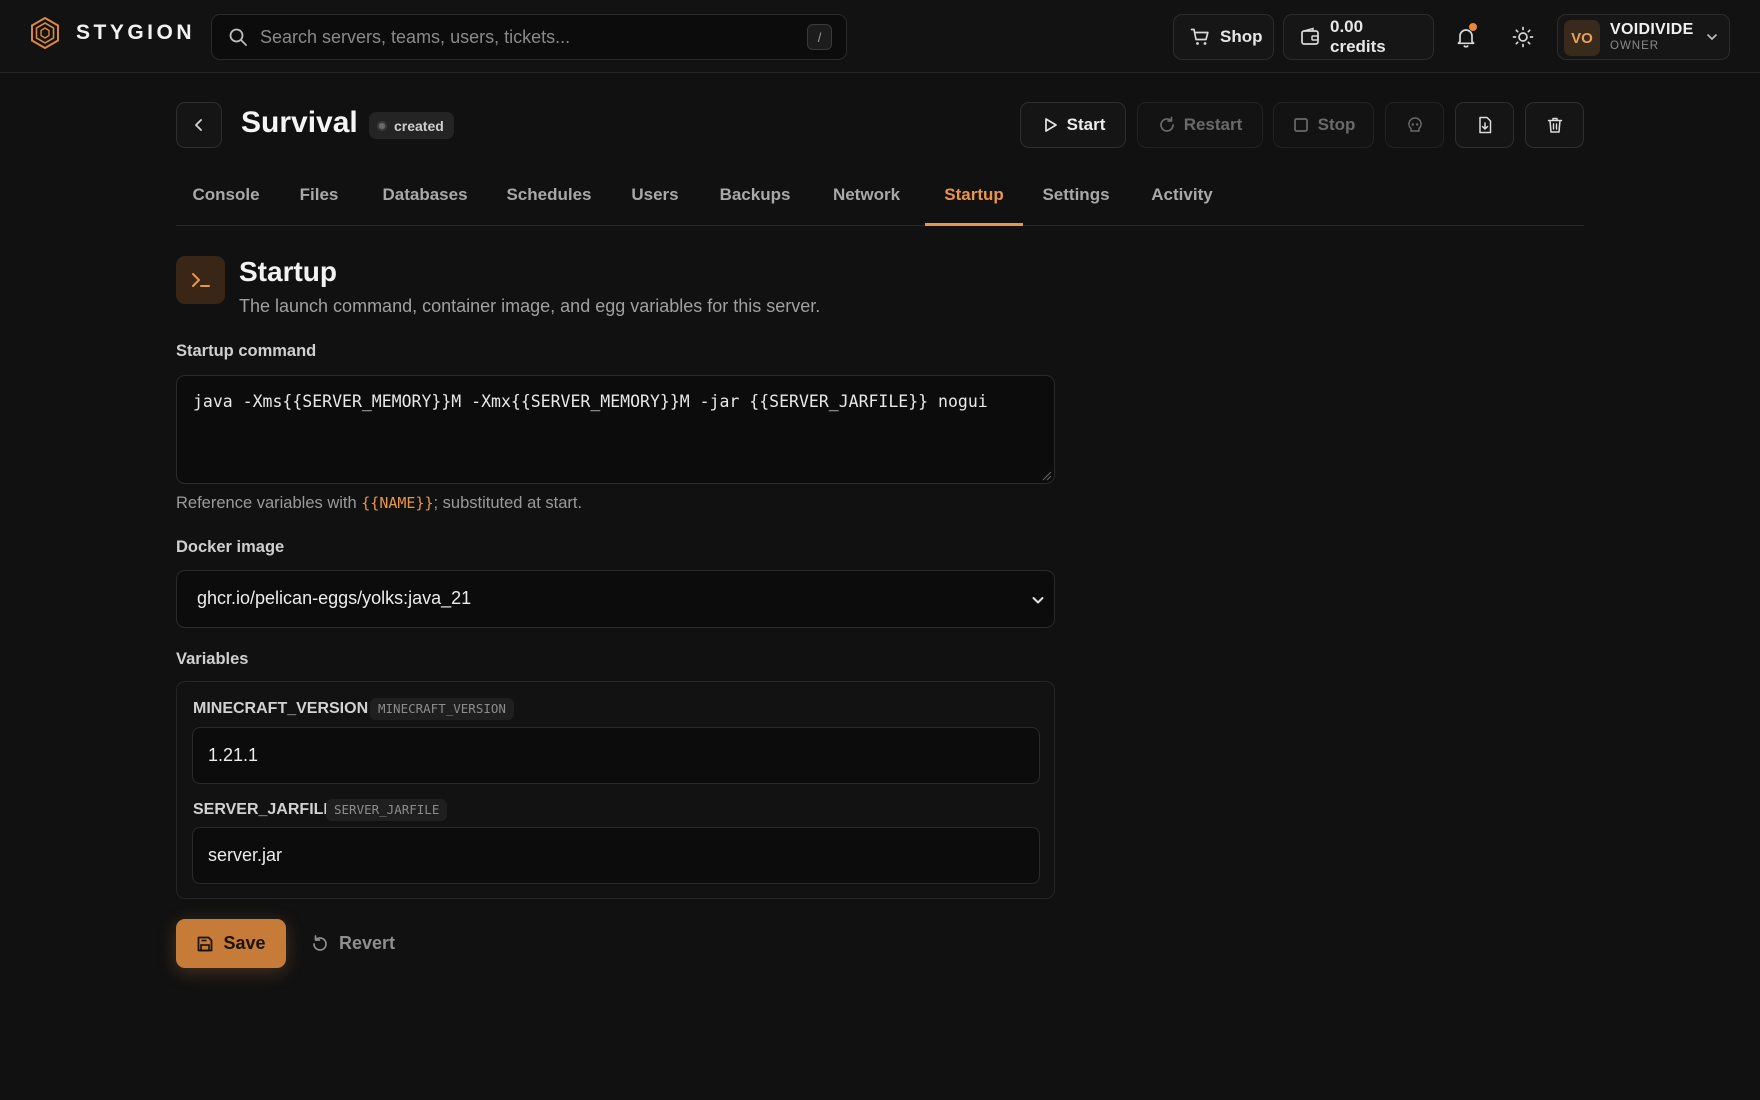 The height and width of the screenshot is (1100, 1760). What do you see at coordinates (212, 659) in the screenshot?
I see `variables-label: Variables` at bounding box center [212, 659].